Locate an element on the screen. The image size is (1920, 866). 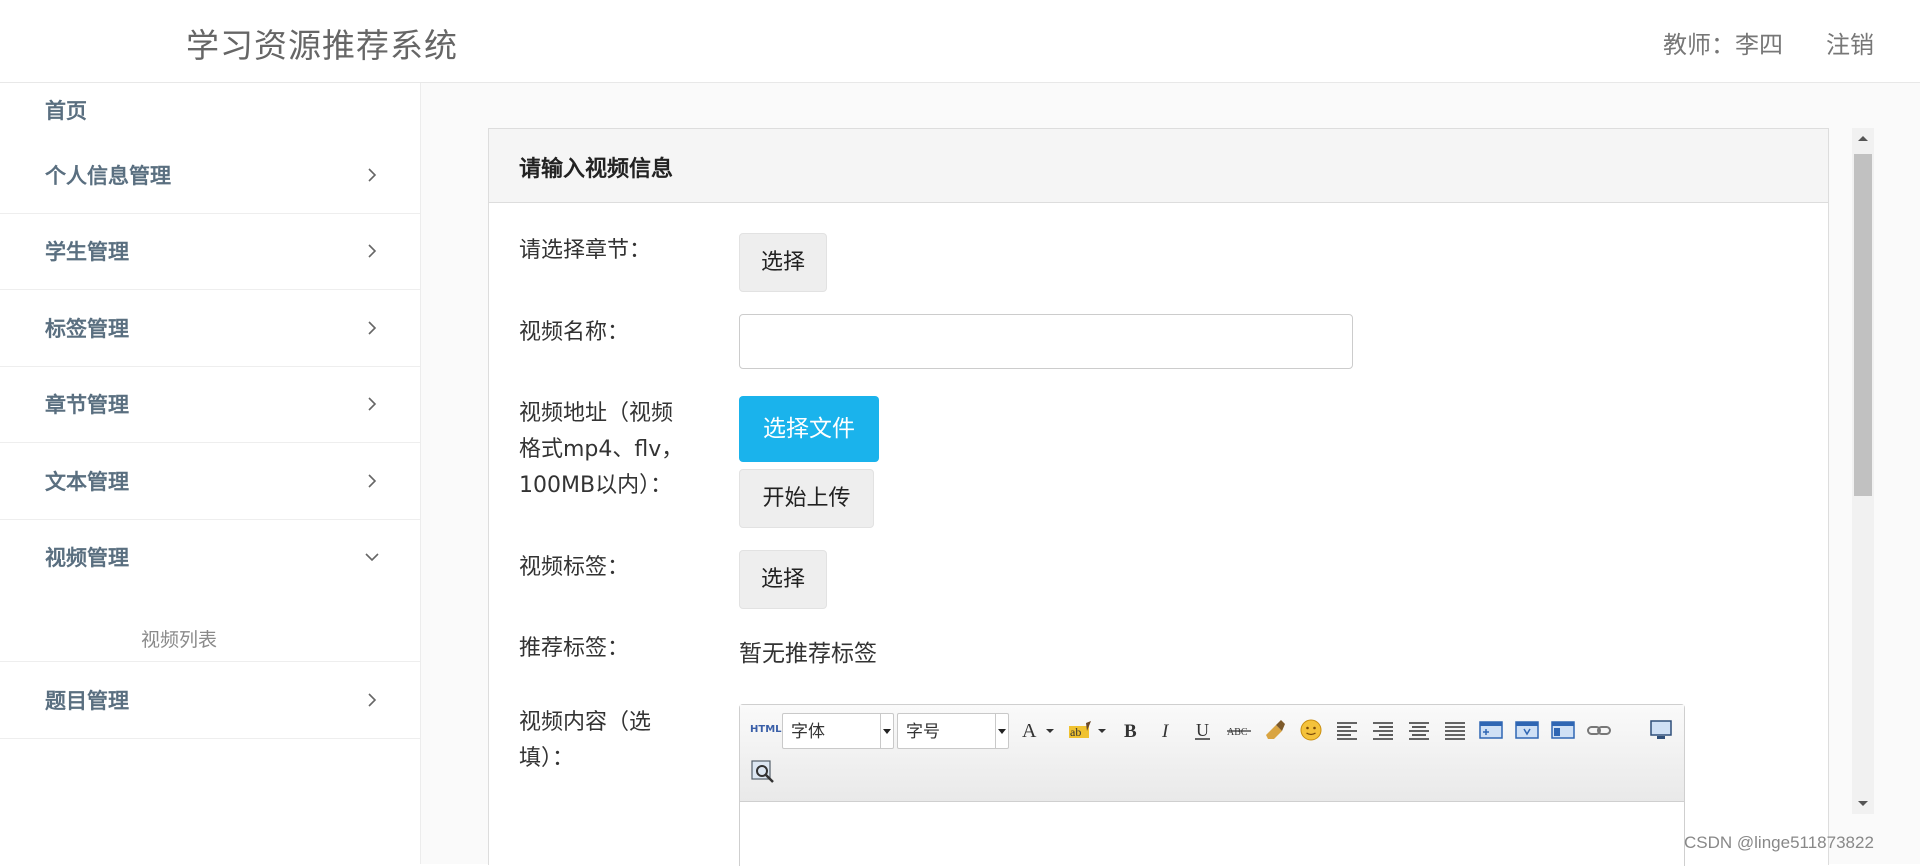
watermark: CSDN @linge511873822 is located at coordinates (1779, 842).